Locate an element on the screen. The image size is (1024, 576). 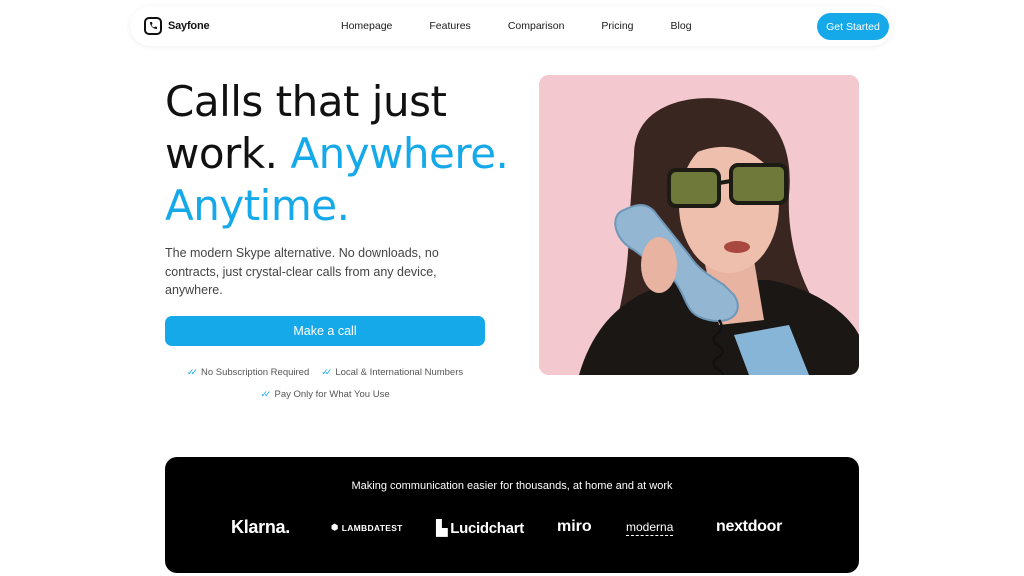
moderna-logo: moderna is located at coordinates (650, 528).